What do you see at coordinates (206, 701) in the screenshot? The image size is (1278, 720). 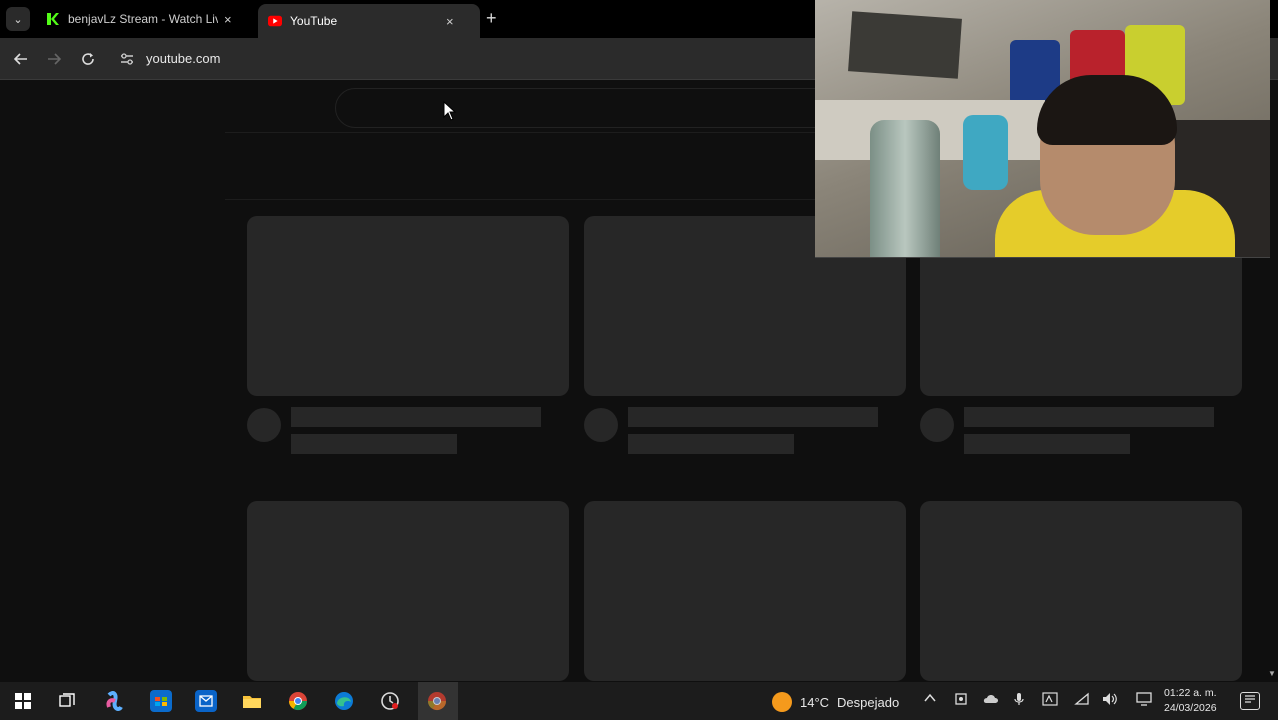 I see `outlook-icon` at bounding box center [206, 701].